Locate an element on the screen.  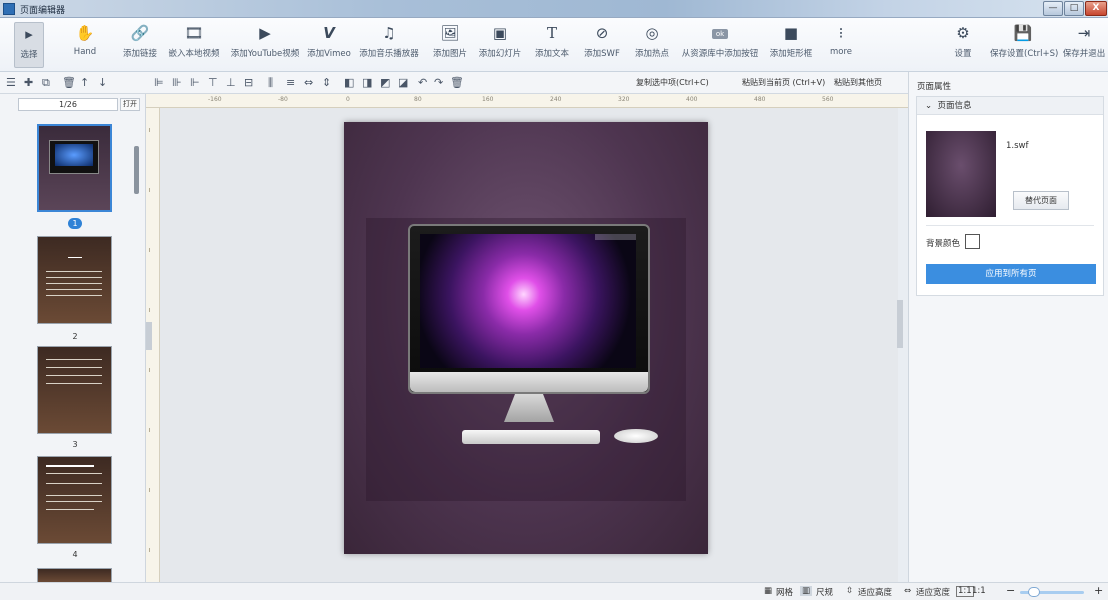
background-color-label: 背景颜色 is located at coordinates (943, 244).